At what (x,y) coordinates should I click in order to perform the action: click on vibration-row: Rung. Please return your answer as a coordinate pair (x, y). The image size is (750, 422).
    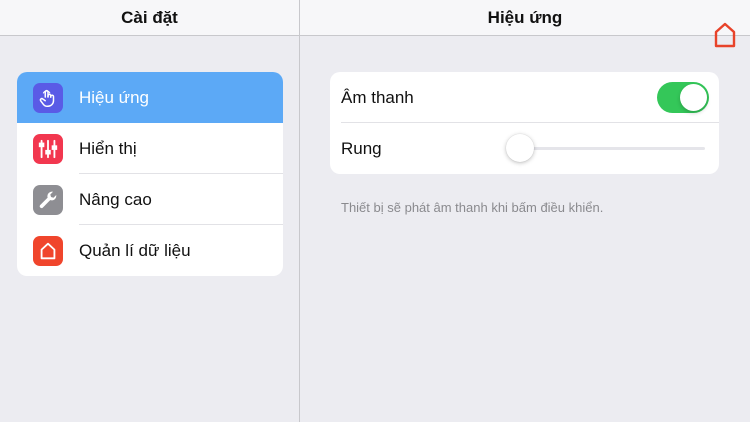
    Looking at the image, I should click on (524, 148).